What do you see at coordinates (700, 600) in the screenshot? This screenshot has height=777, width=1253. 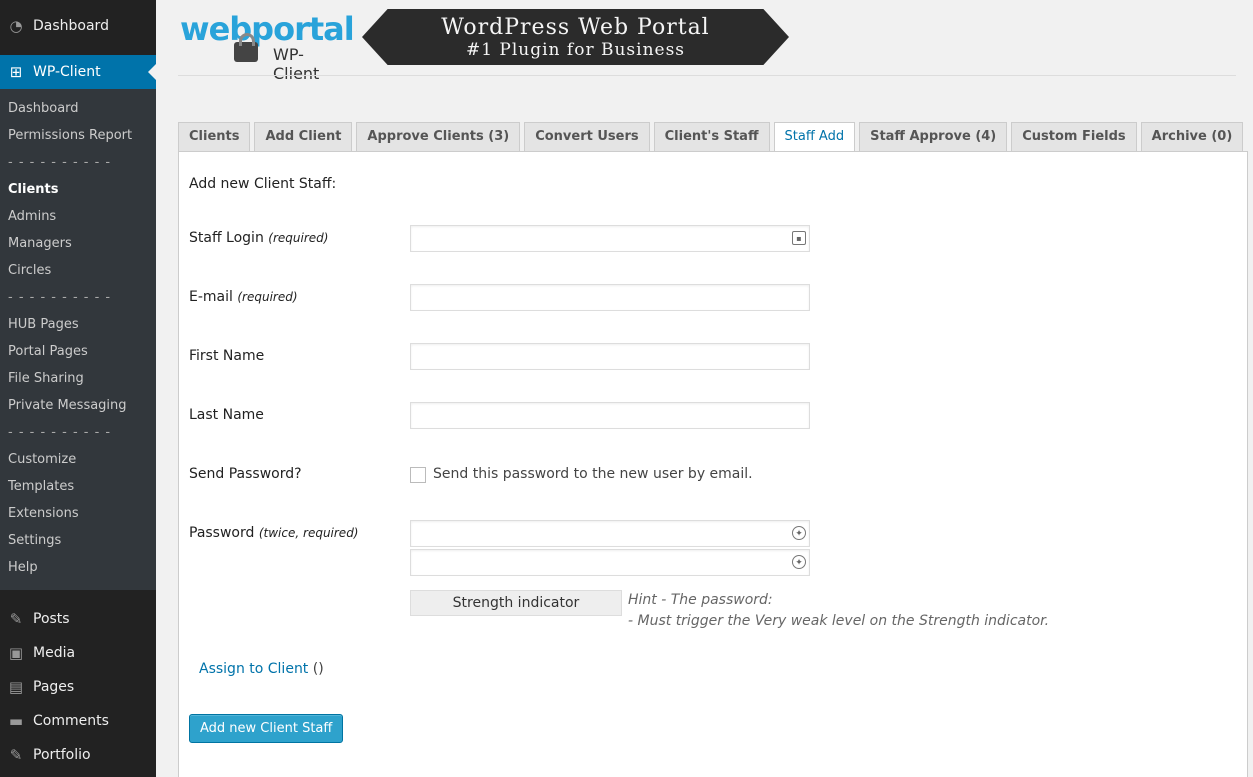 I see `password-hint-line-1: Hint - The password:` at bounding box center [700, 600].